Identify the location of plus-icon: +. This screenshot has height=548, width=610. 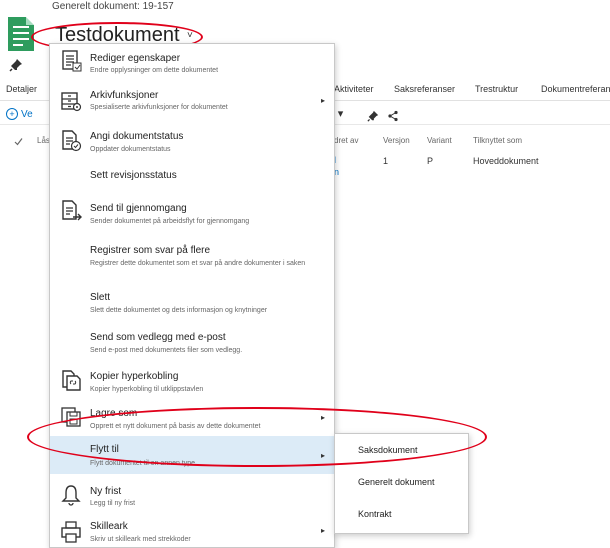
(12, 114).